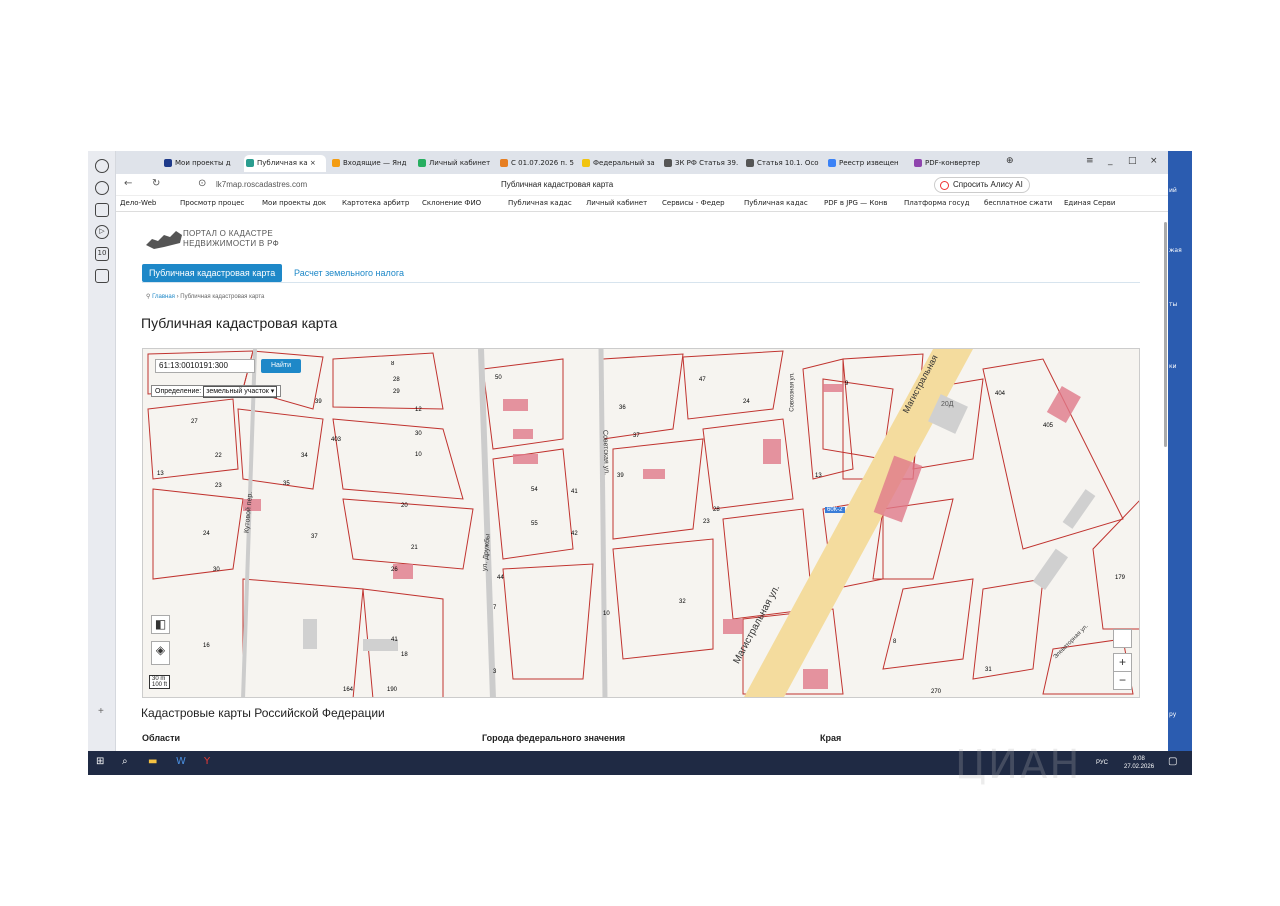 The width and height of the screenshot is (1280, 906). Describe the element at coordinates (495, 672) in the screenshot. I see `parcel-number: 3` at that location.